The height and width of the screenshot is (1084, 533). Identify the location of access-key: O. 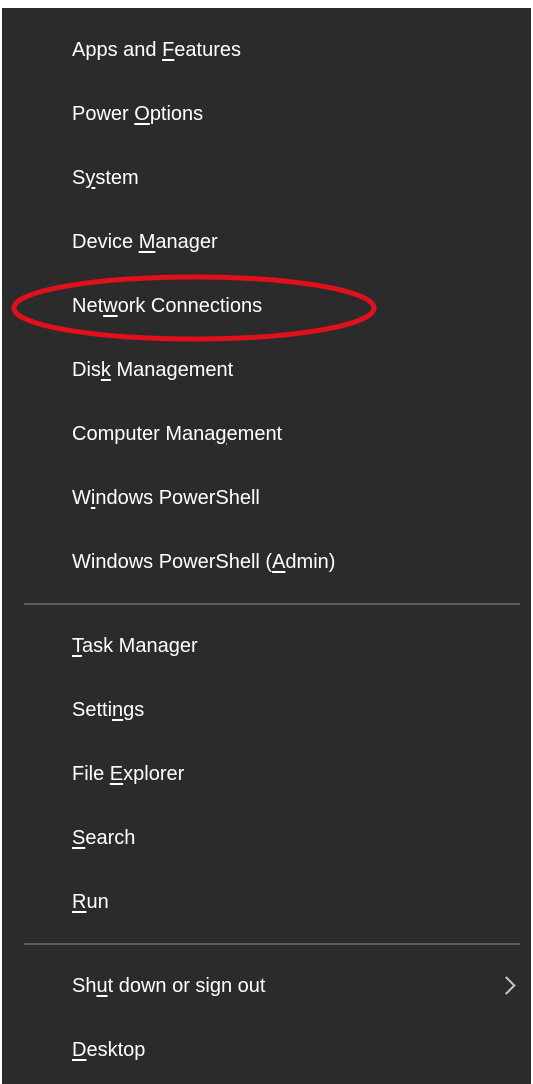
(142, 113).